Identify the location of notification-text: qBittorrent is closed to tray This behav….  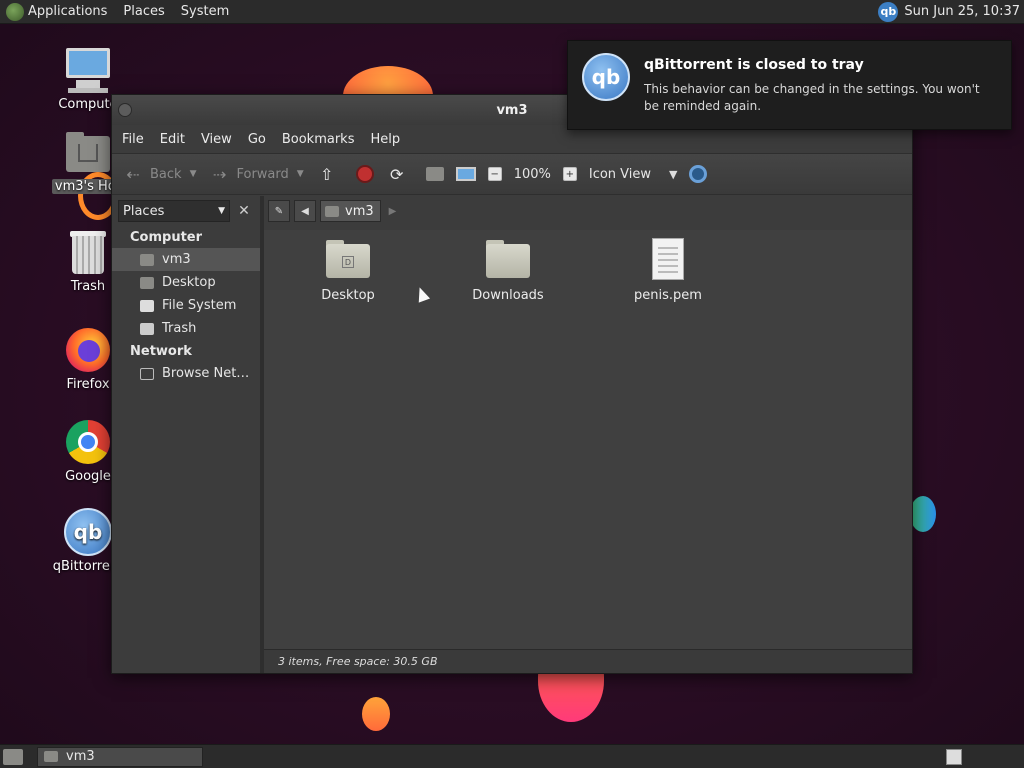
(820, 85).